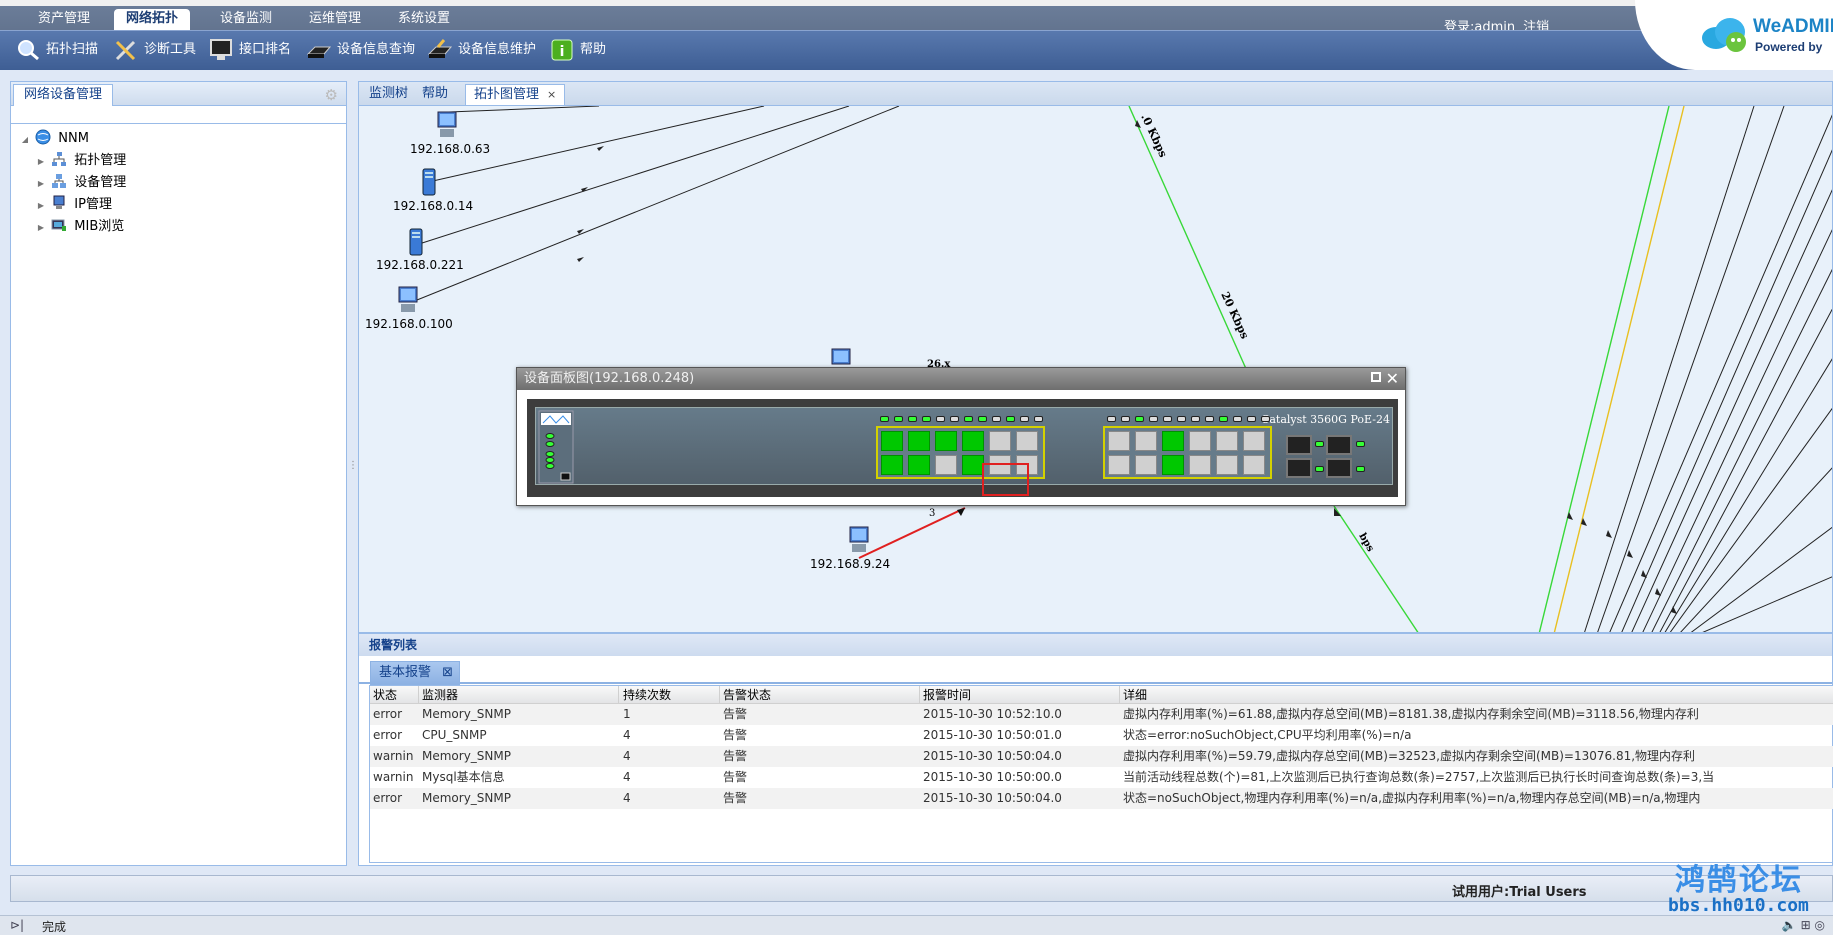 This screenshot has height=935, width=1833. Describe the element at coordinates (1738, 905) in the screenshot. I see `watermark-url: bbs.hh010.com` at that location.